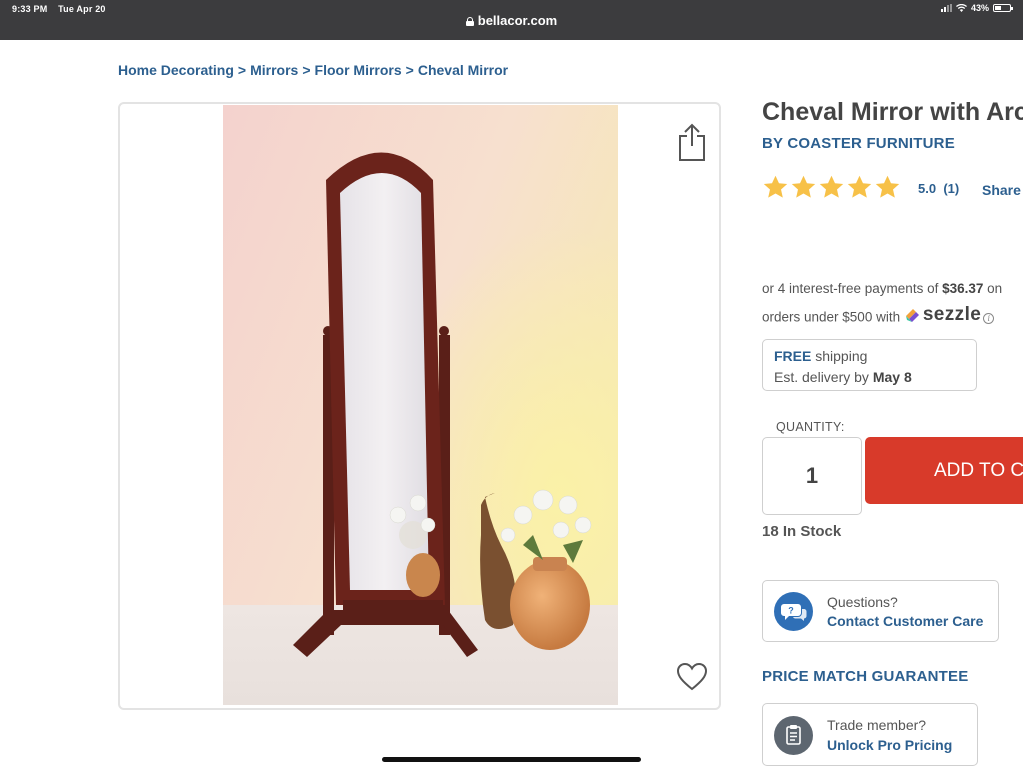  Describe the element at coordinates (912, 315) in the screenshot. I see `sezzle-mark-icon` at that location.